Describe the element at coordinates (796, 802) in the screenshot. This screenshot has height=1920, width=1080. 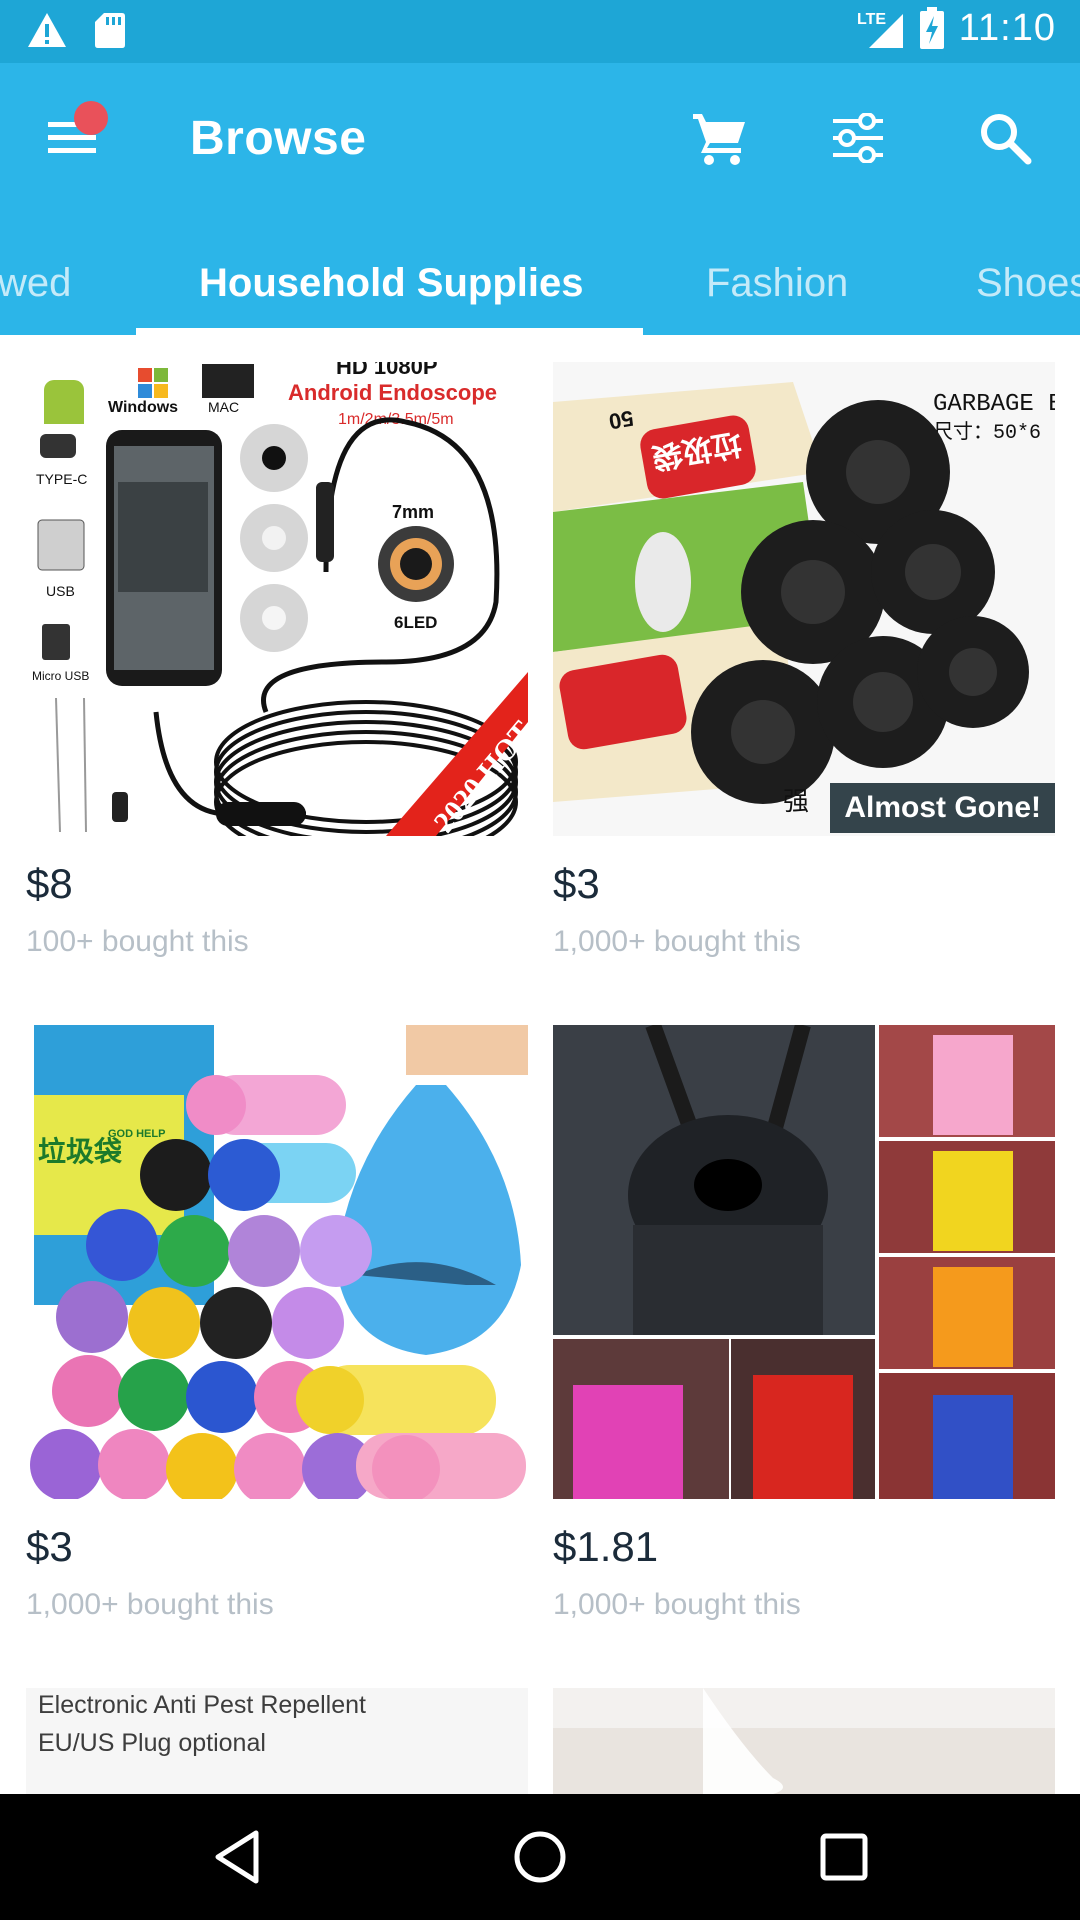
I see `strong-char: 强` at that location.